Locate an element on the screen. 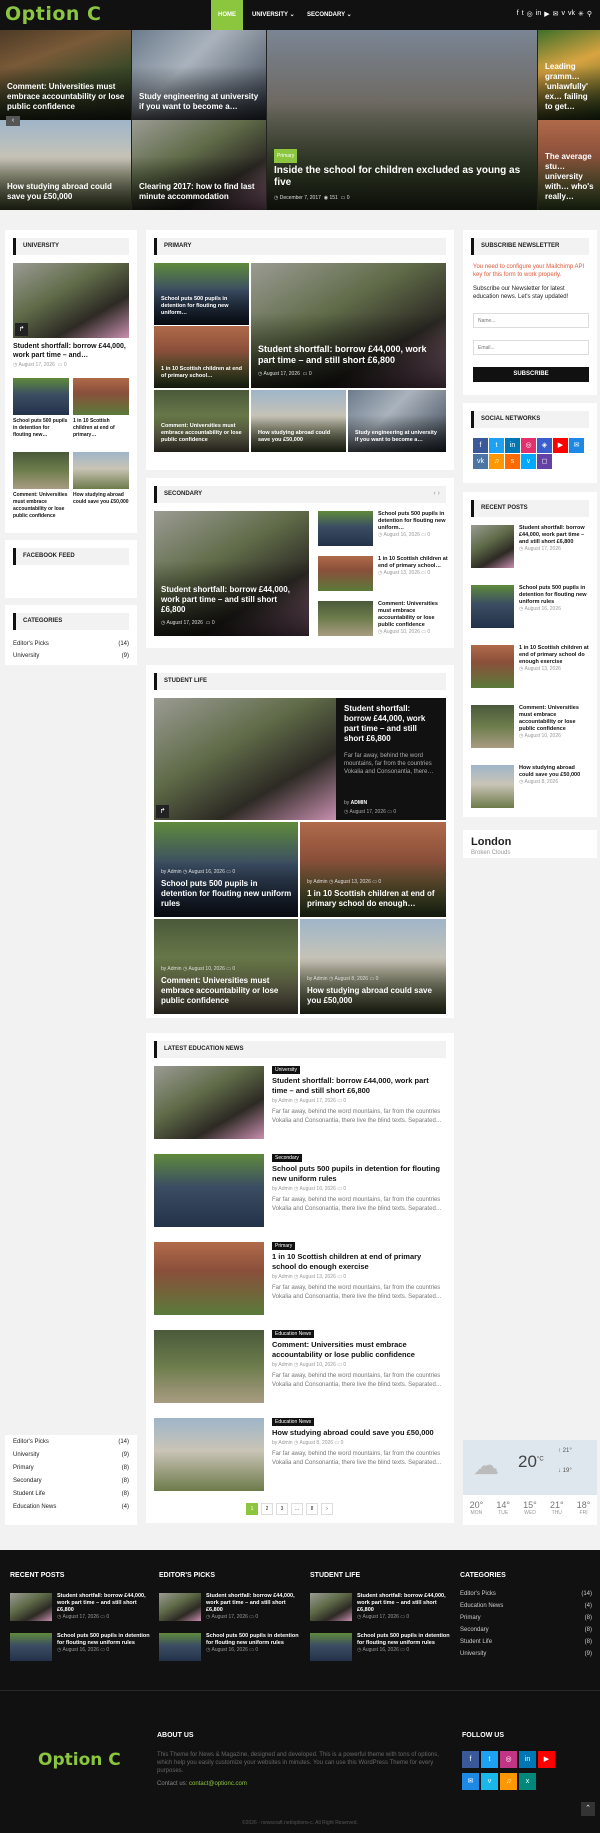  nav-secondary: SECONDARY ⌄ is located at coordinates (329, 15).